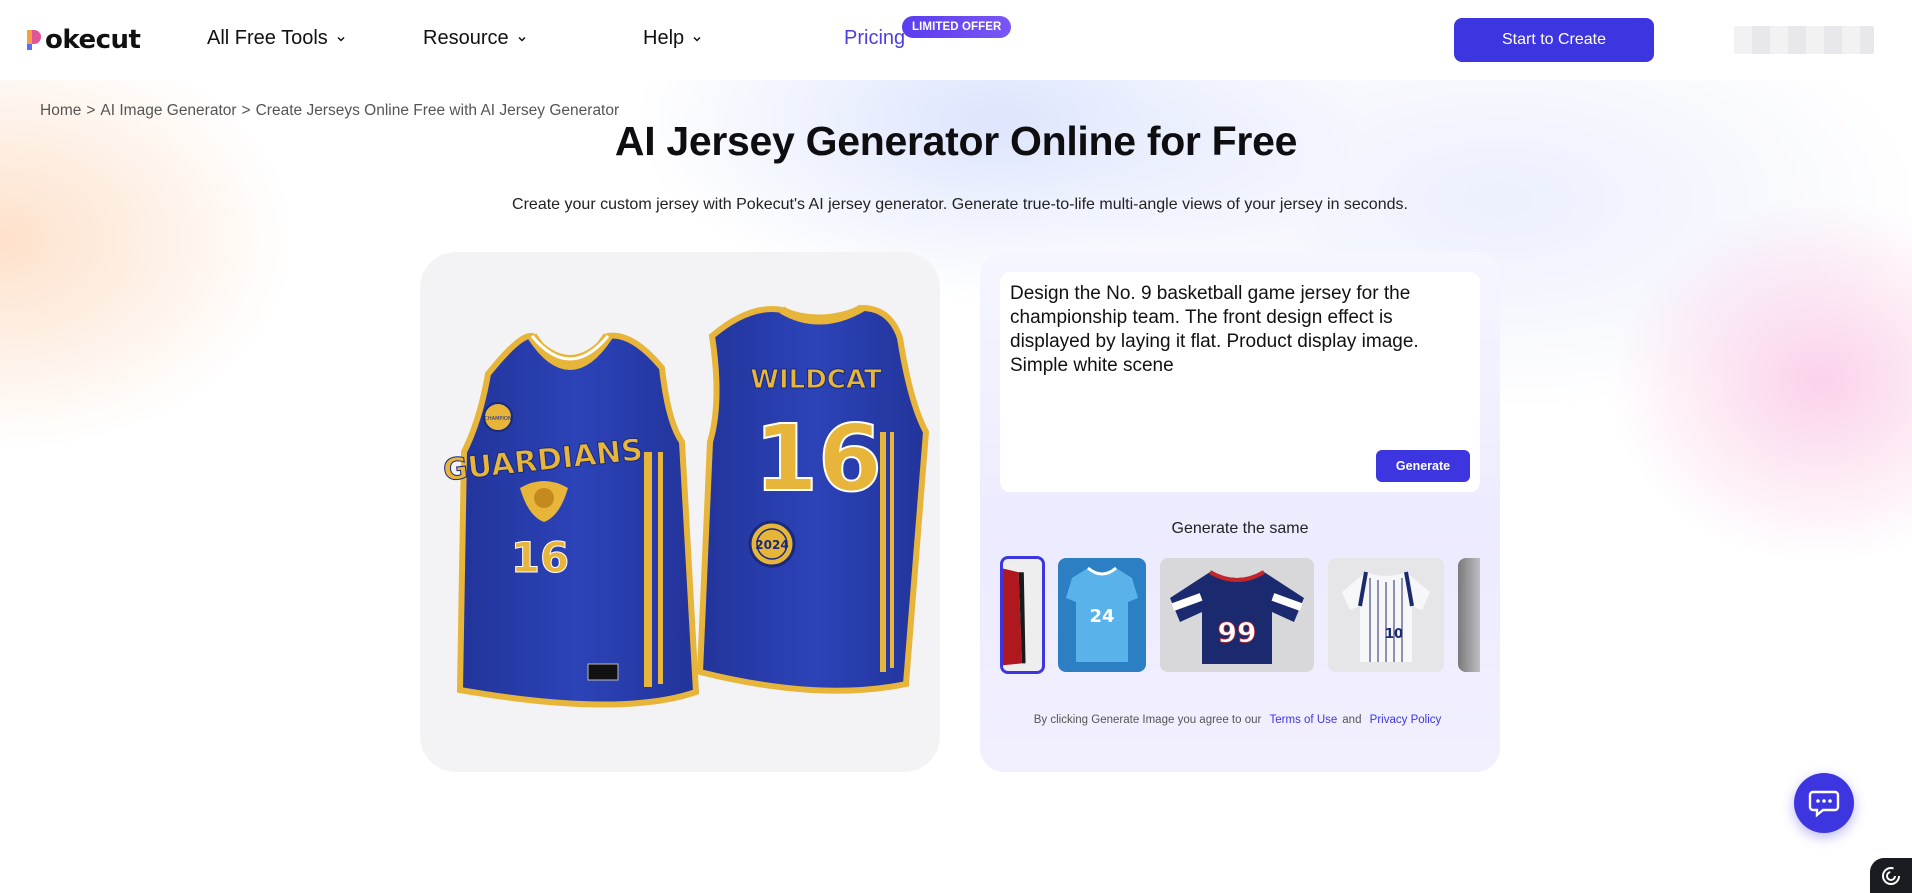  I want to click on thumb-number: 99, so click(1237, 632).